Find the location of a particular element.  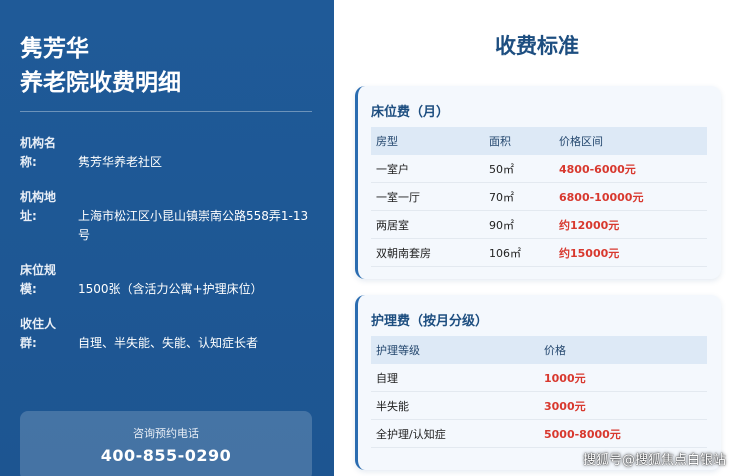

info-label-line: 模: is located at coordinates (28, 289).